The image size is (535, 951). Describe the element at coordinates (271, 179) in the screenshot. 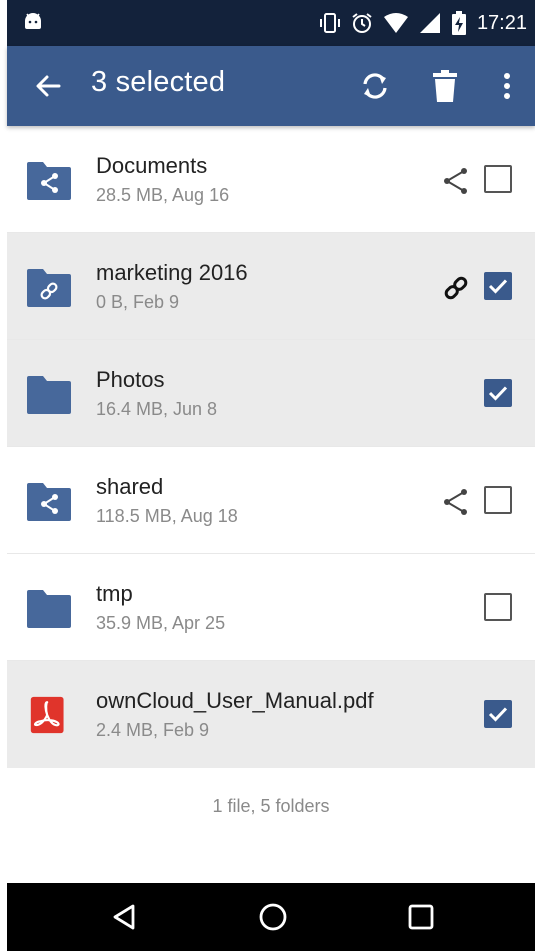

I see `file-row-documents: Documents 28.5 MB, Aug 16` at that location.